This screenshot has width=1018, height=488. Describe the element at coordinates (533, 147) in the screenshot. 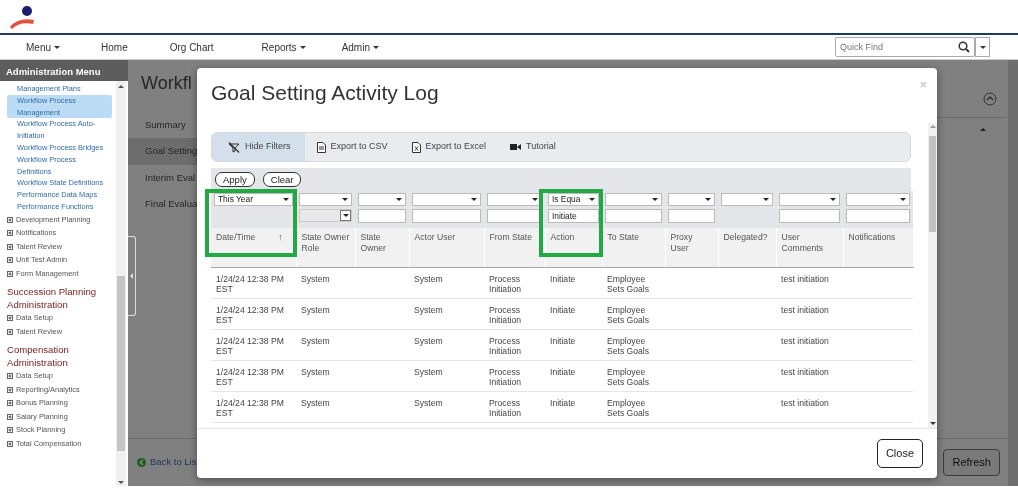

I see `toolbar-button: Tutorial` at that location.